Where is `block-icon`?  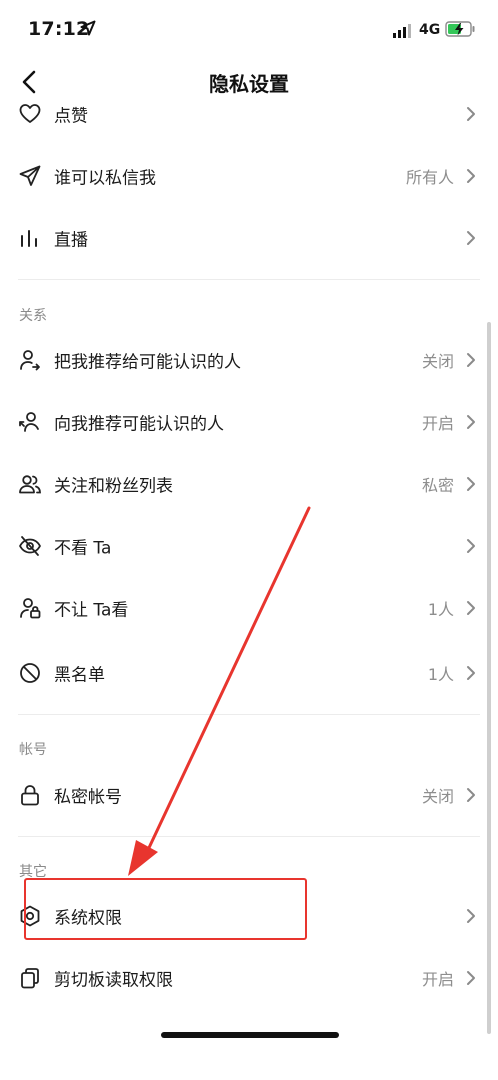 block-icon is located at coordinates (30, 673).